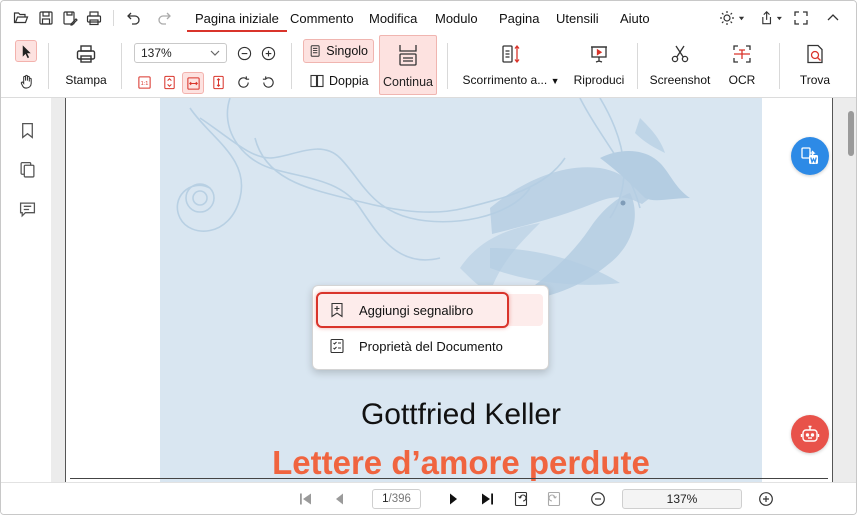  I want to click on tab-aiuto: Aiuto, so click(635, 18).